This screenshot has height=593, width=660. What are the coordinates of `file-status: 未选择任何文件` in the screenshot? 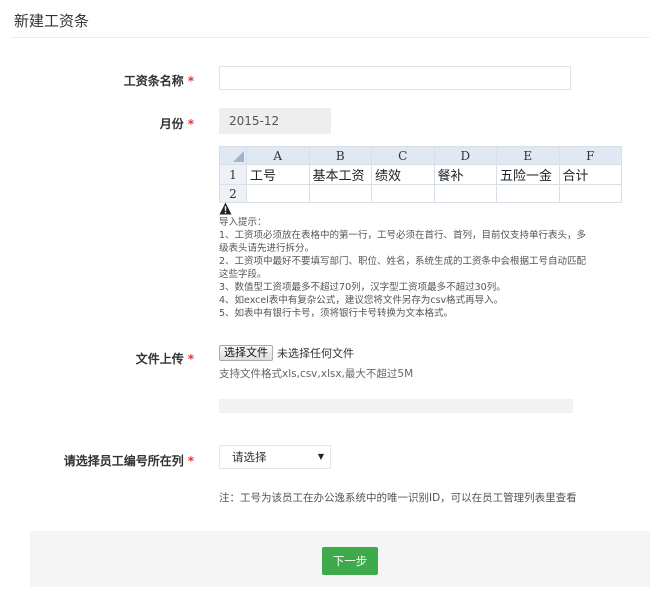 It's located at (315, 353).